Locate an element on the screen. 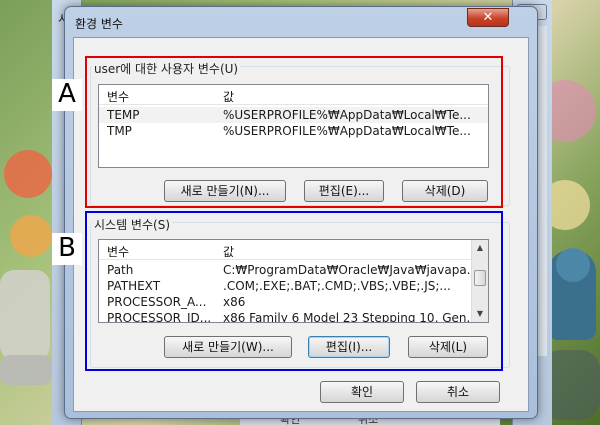 Image resolution: width=600 pixels, height=425 pixels. close-button: ✕ is located at coordinates (488, 17).